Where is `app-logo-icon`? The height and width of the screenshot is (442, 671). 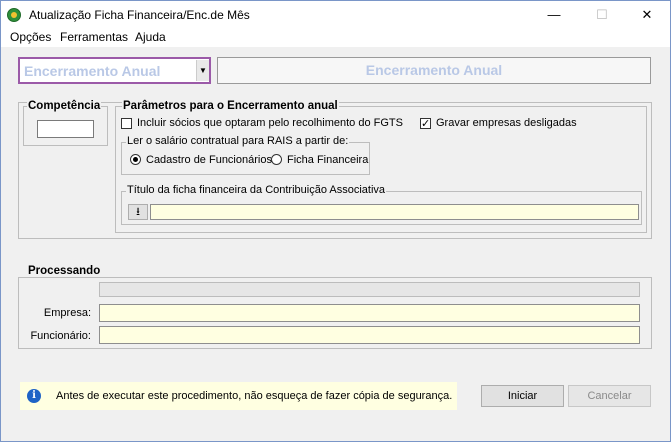 app-logo-icon is located at coordinates (14, 15).